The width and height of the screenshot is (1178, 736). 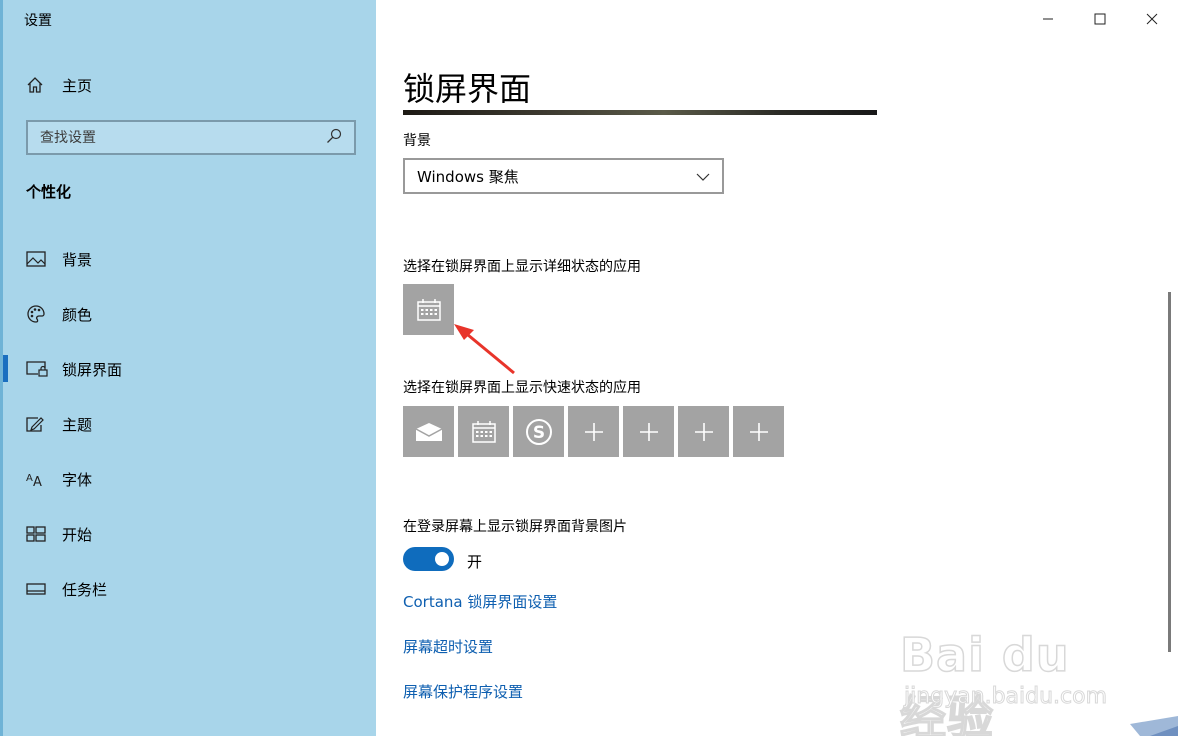 I want to click on scrollbar, so click(x=1169, y=472).